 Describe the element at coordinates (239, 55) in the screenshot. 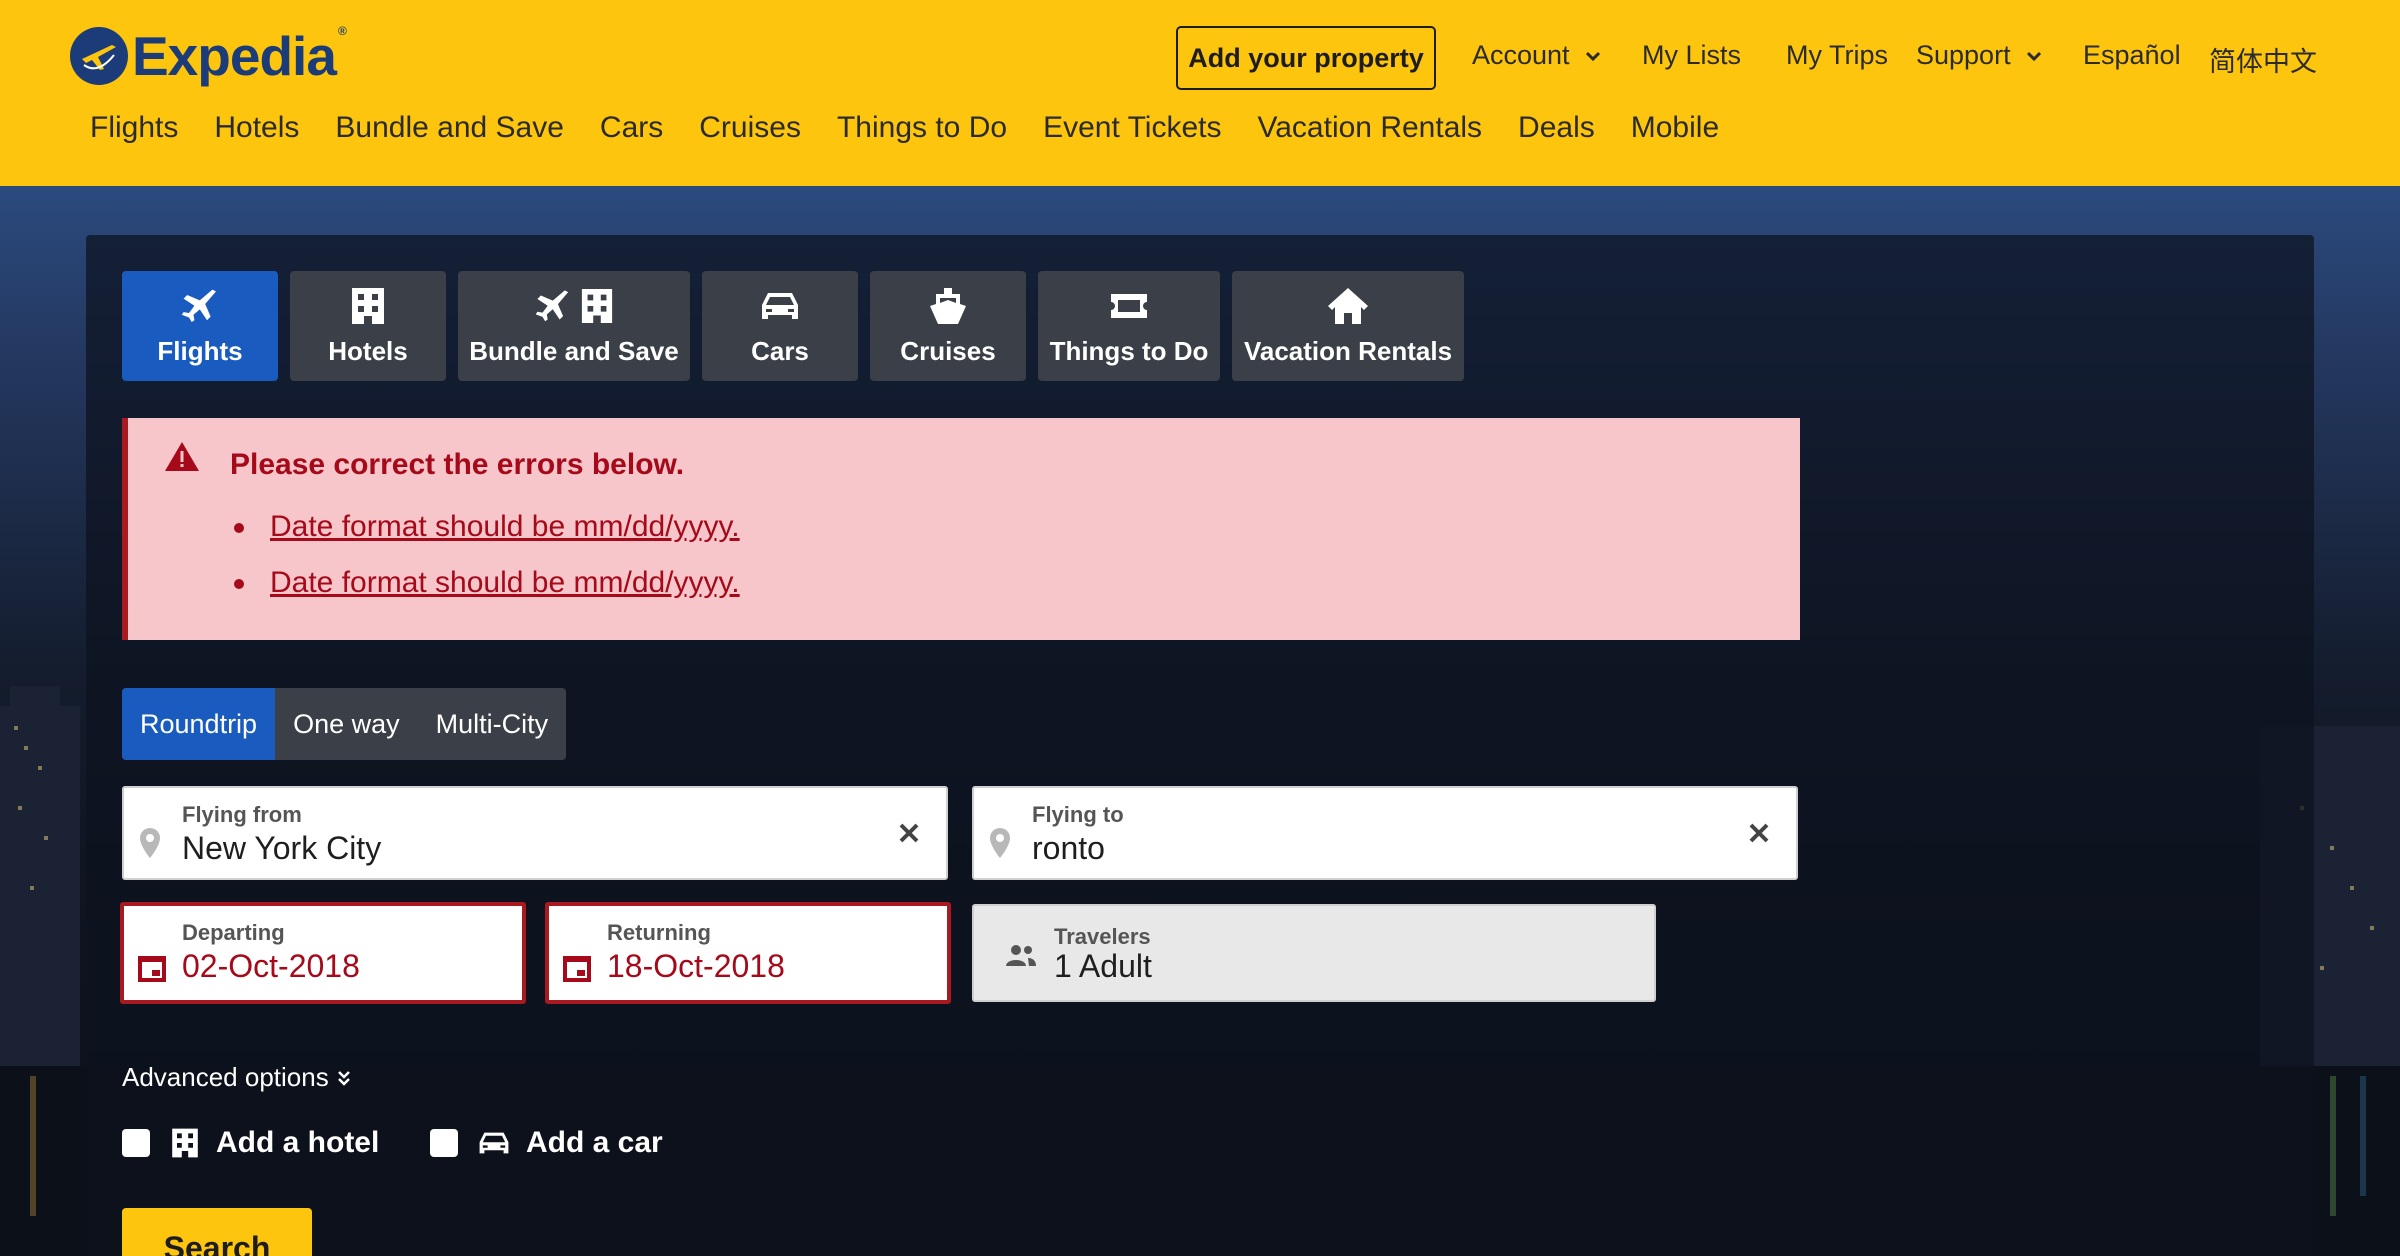

I see `logo-wordmark: Expedia ®` at that location.